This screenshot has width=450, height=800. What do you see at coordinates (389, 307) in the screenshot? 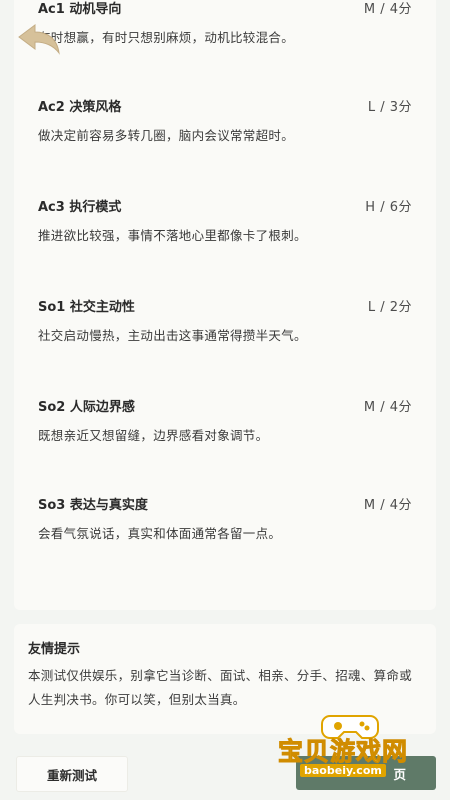
I see `dimension-score: L / 2分` at bounding box center [389, 307].